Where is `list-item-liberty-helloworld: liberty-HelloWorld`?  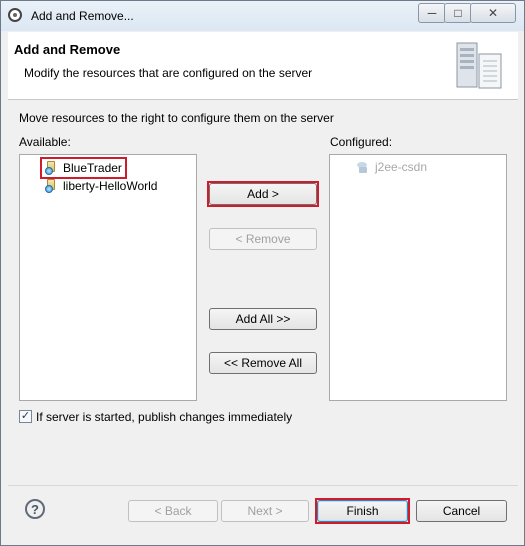
list-item-liberty-helloworld: liberty-HelloWorld is located at coordinates (101, 186).